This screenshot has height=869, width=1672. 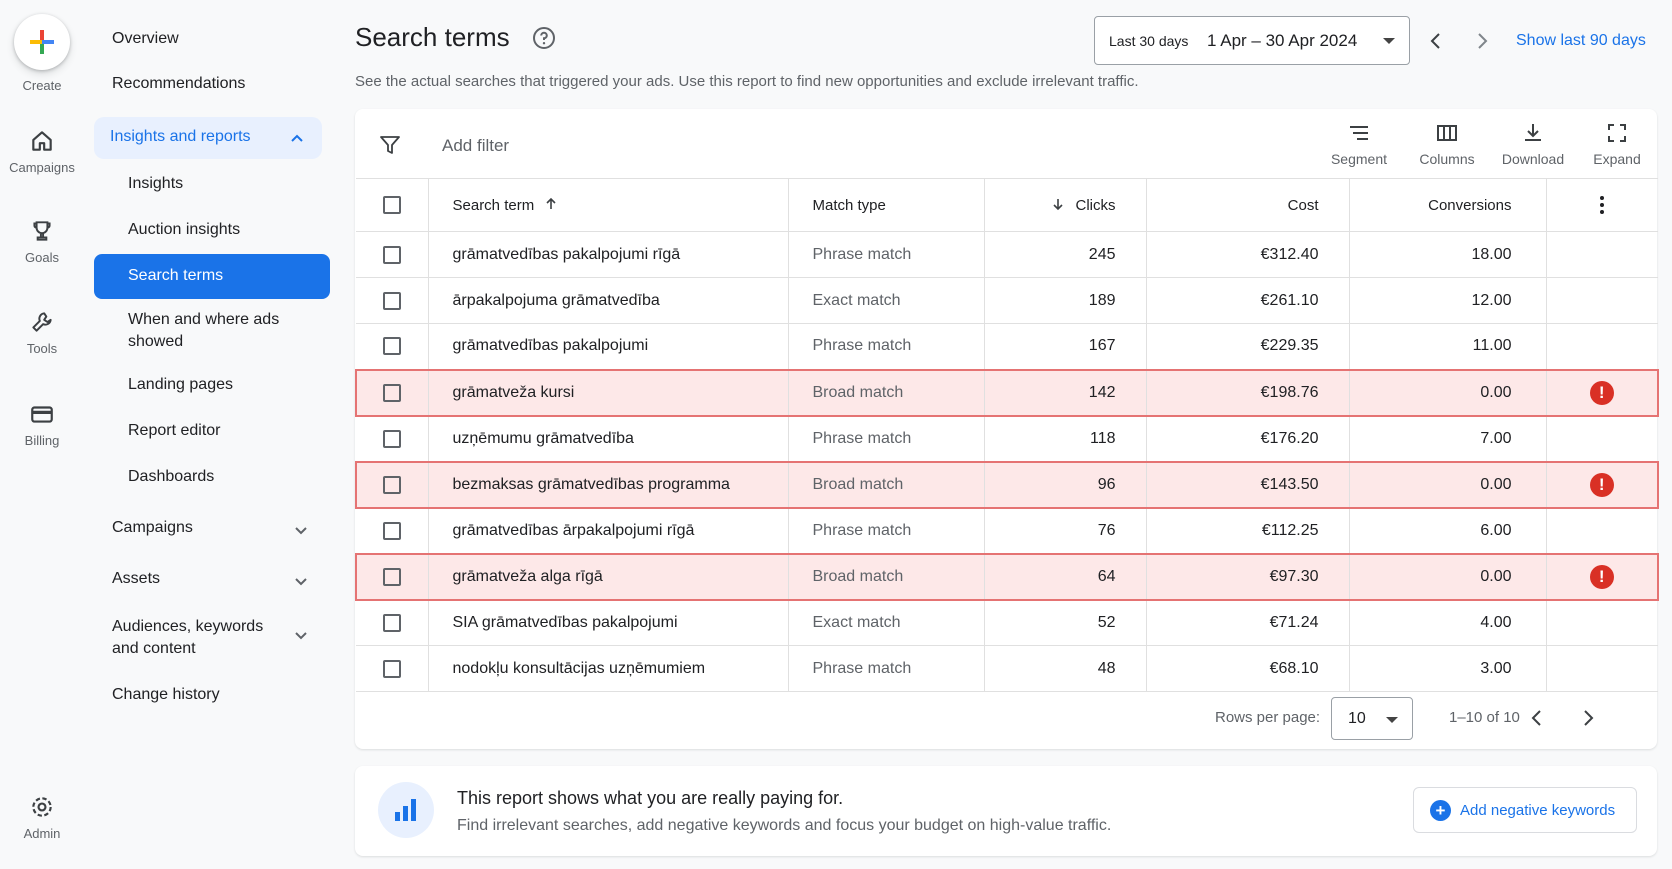 What do you see at coordinates (136, 579) in the screenshot?
I see `nav-item-assets: Assets` at bounding box center [136, 579].